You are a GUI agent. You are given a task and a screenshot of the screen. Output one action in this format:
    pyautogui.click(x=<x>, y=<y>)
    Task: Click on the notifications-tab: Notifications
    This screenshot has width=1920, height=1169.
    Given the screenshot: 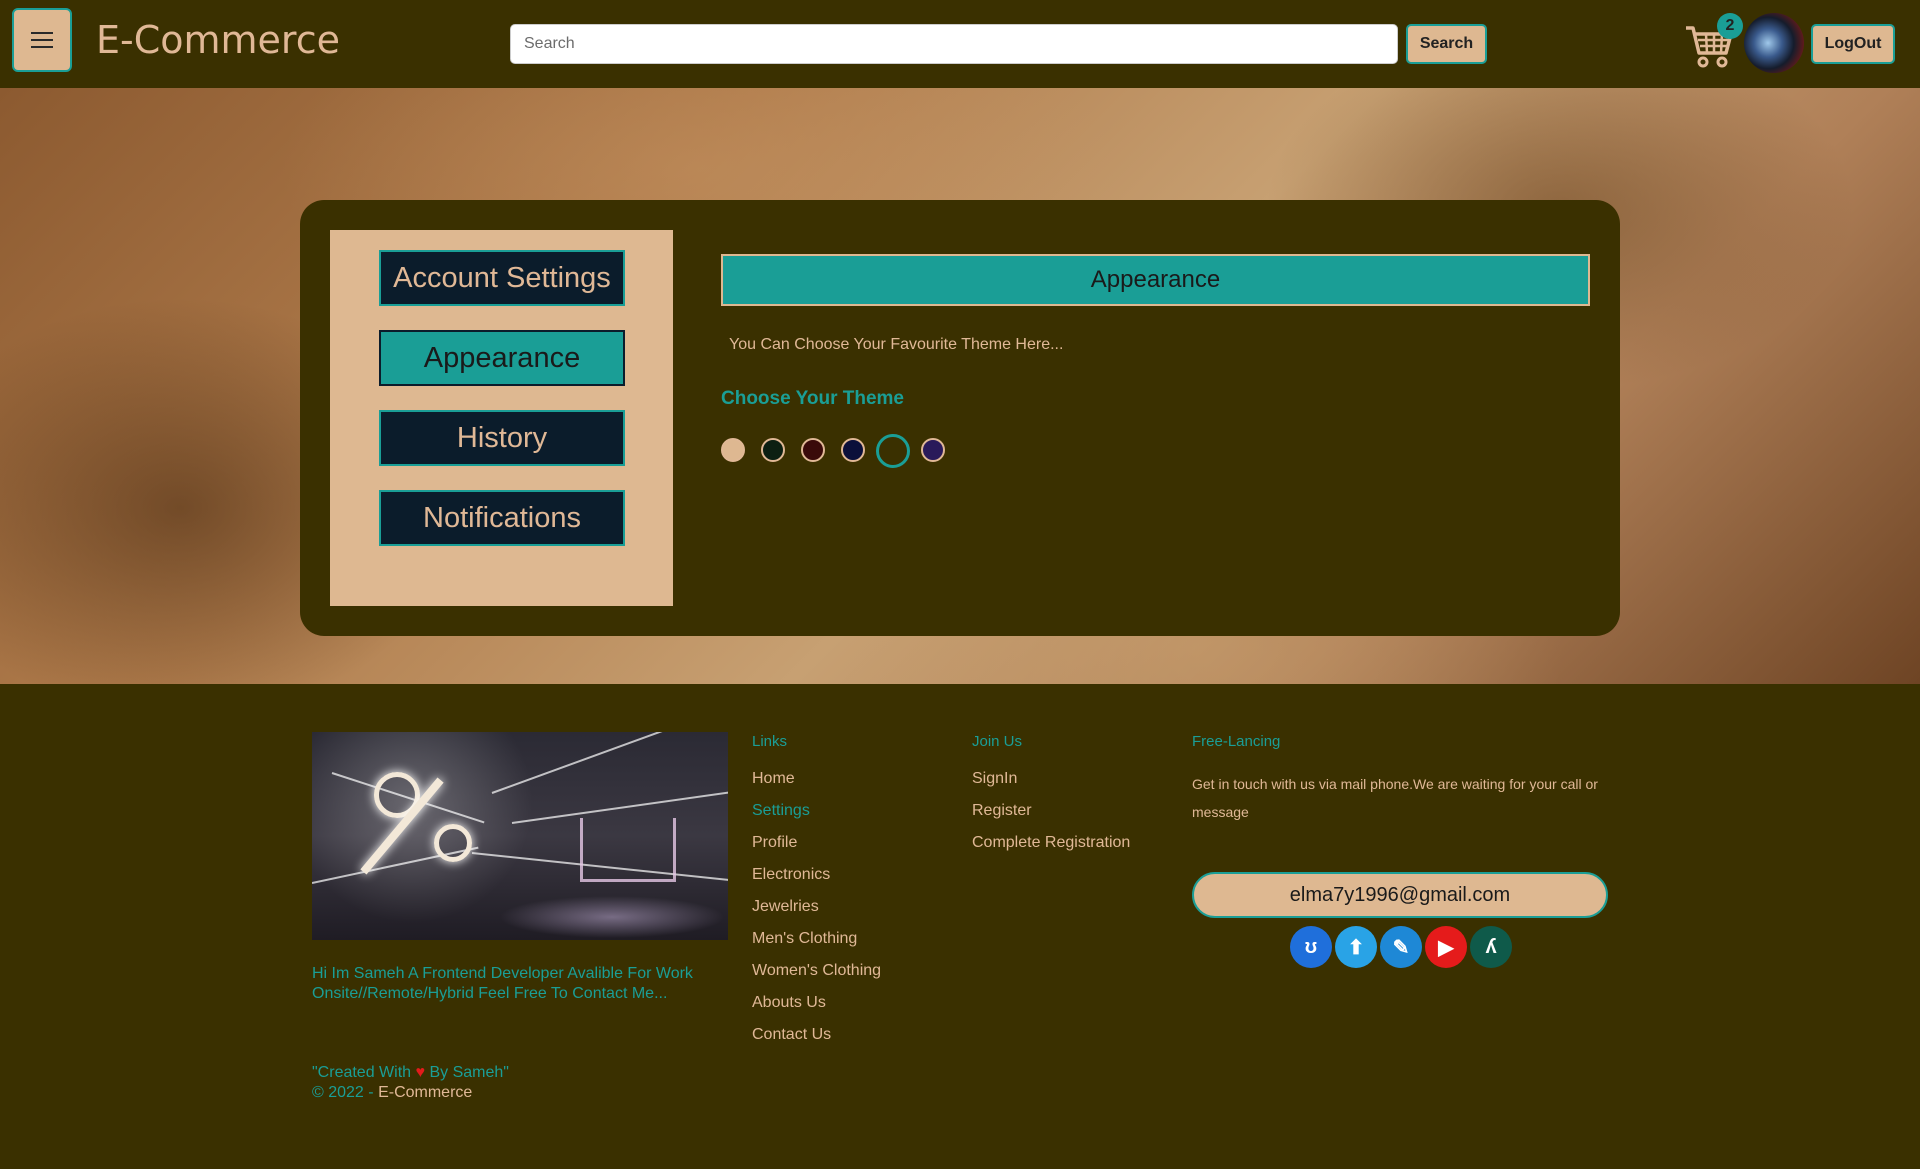 What is the action you would take?
    pyautogui.click(x=502, y=518)
    